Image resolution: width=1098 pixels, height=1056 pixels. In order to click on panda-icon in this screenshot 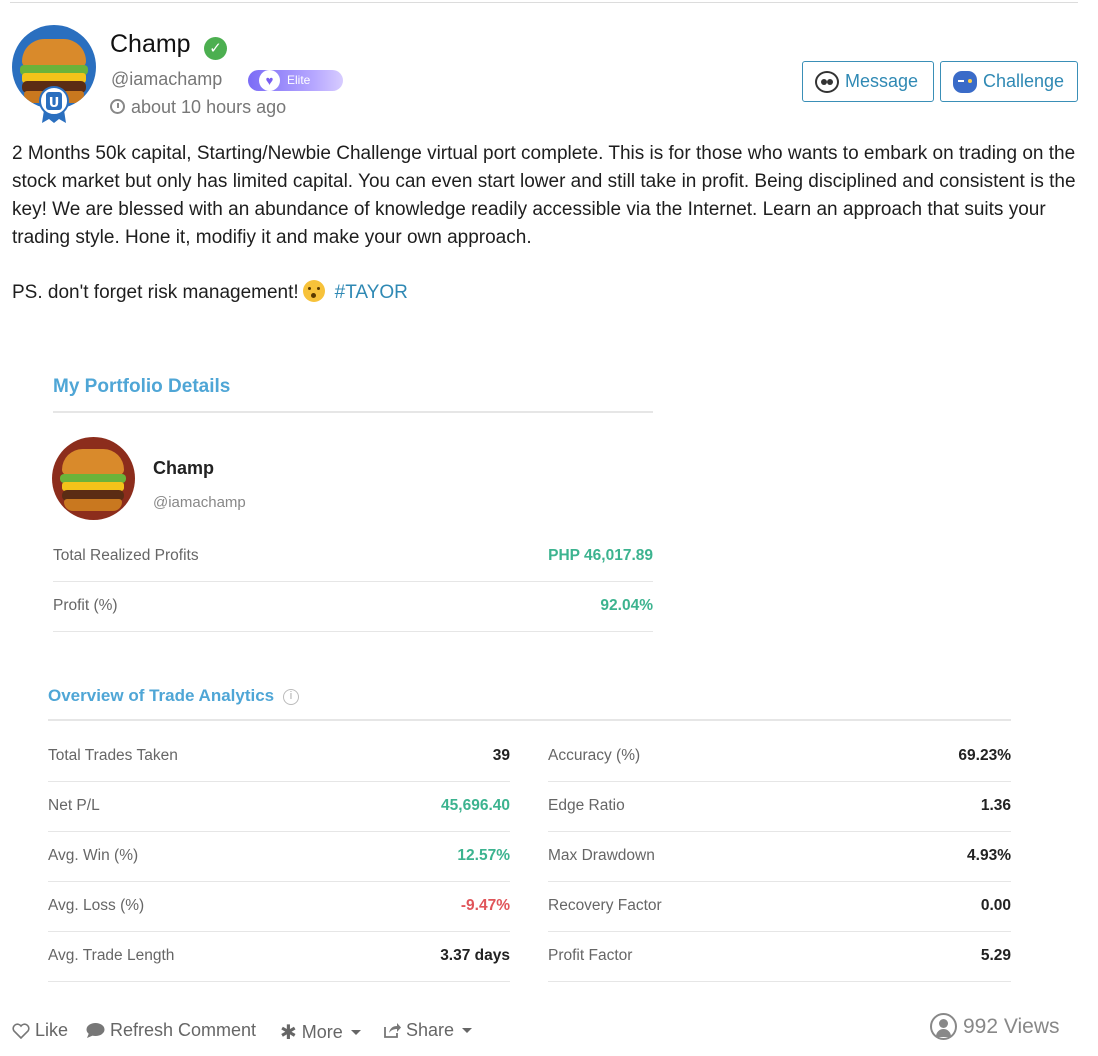, I will do `click(827, 81)`.